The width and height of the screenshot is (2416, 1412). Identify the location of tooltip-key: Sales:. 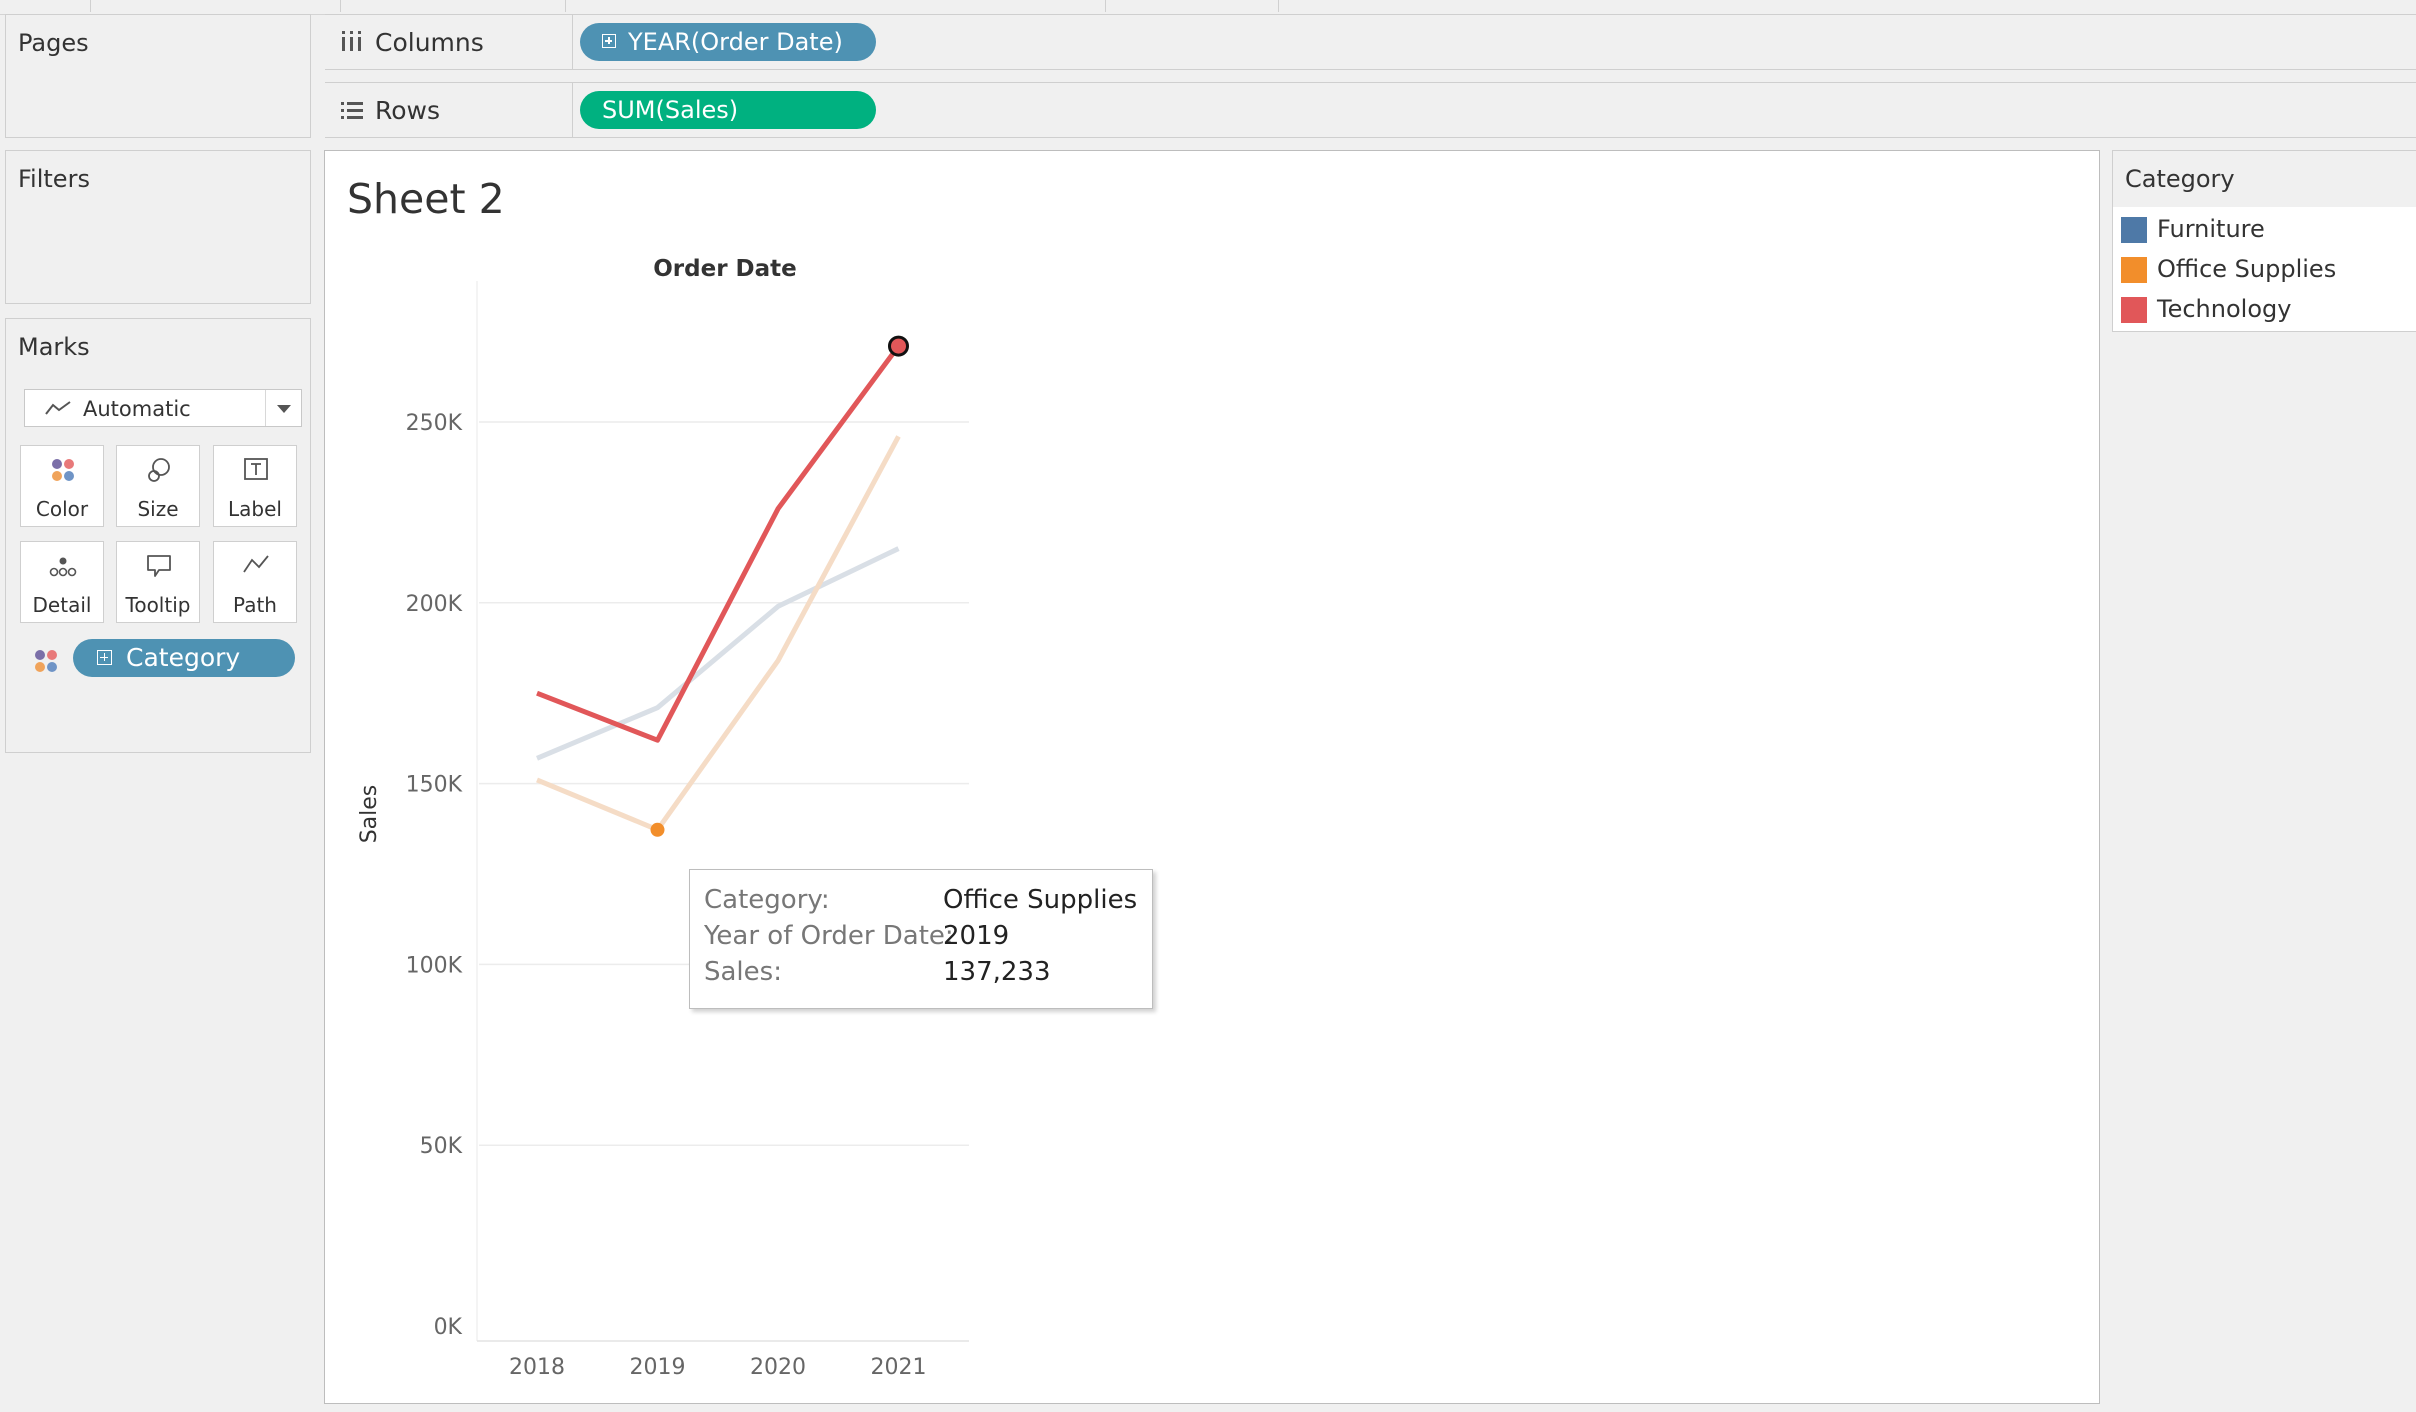
(743, 972).